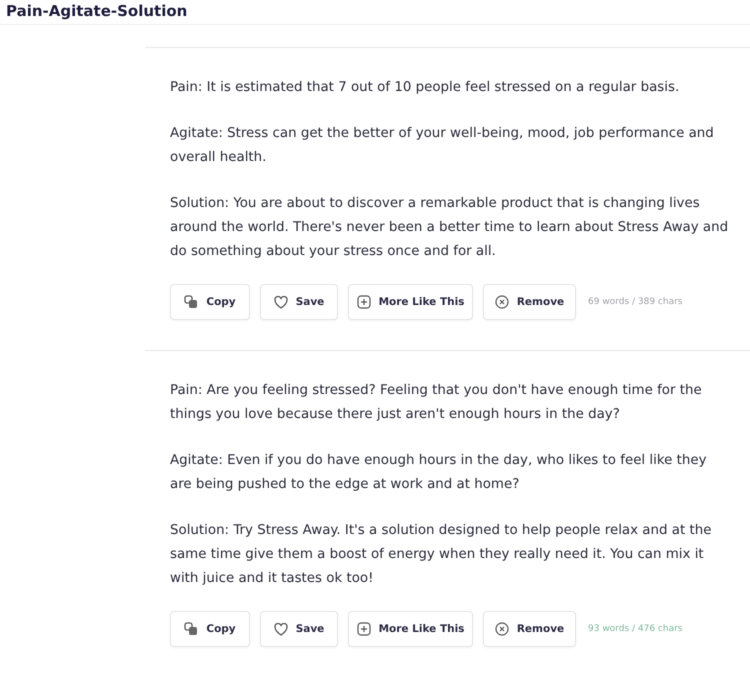  Describe the element at coordinates (441, 555) in the screenshot. I see `result-paragraph: Solution: Try Stress Away. It's a solution designed to help people relax and at the same time give them a boost of energy when they really need it. You can mix it with juice and it tastes ok too!` at that location.